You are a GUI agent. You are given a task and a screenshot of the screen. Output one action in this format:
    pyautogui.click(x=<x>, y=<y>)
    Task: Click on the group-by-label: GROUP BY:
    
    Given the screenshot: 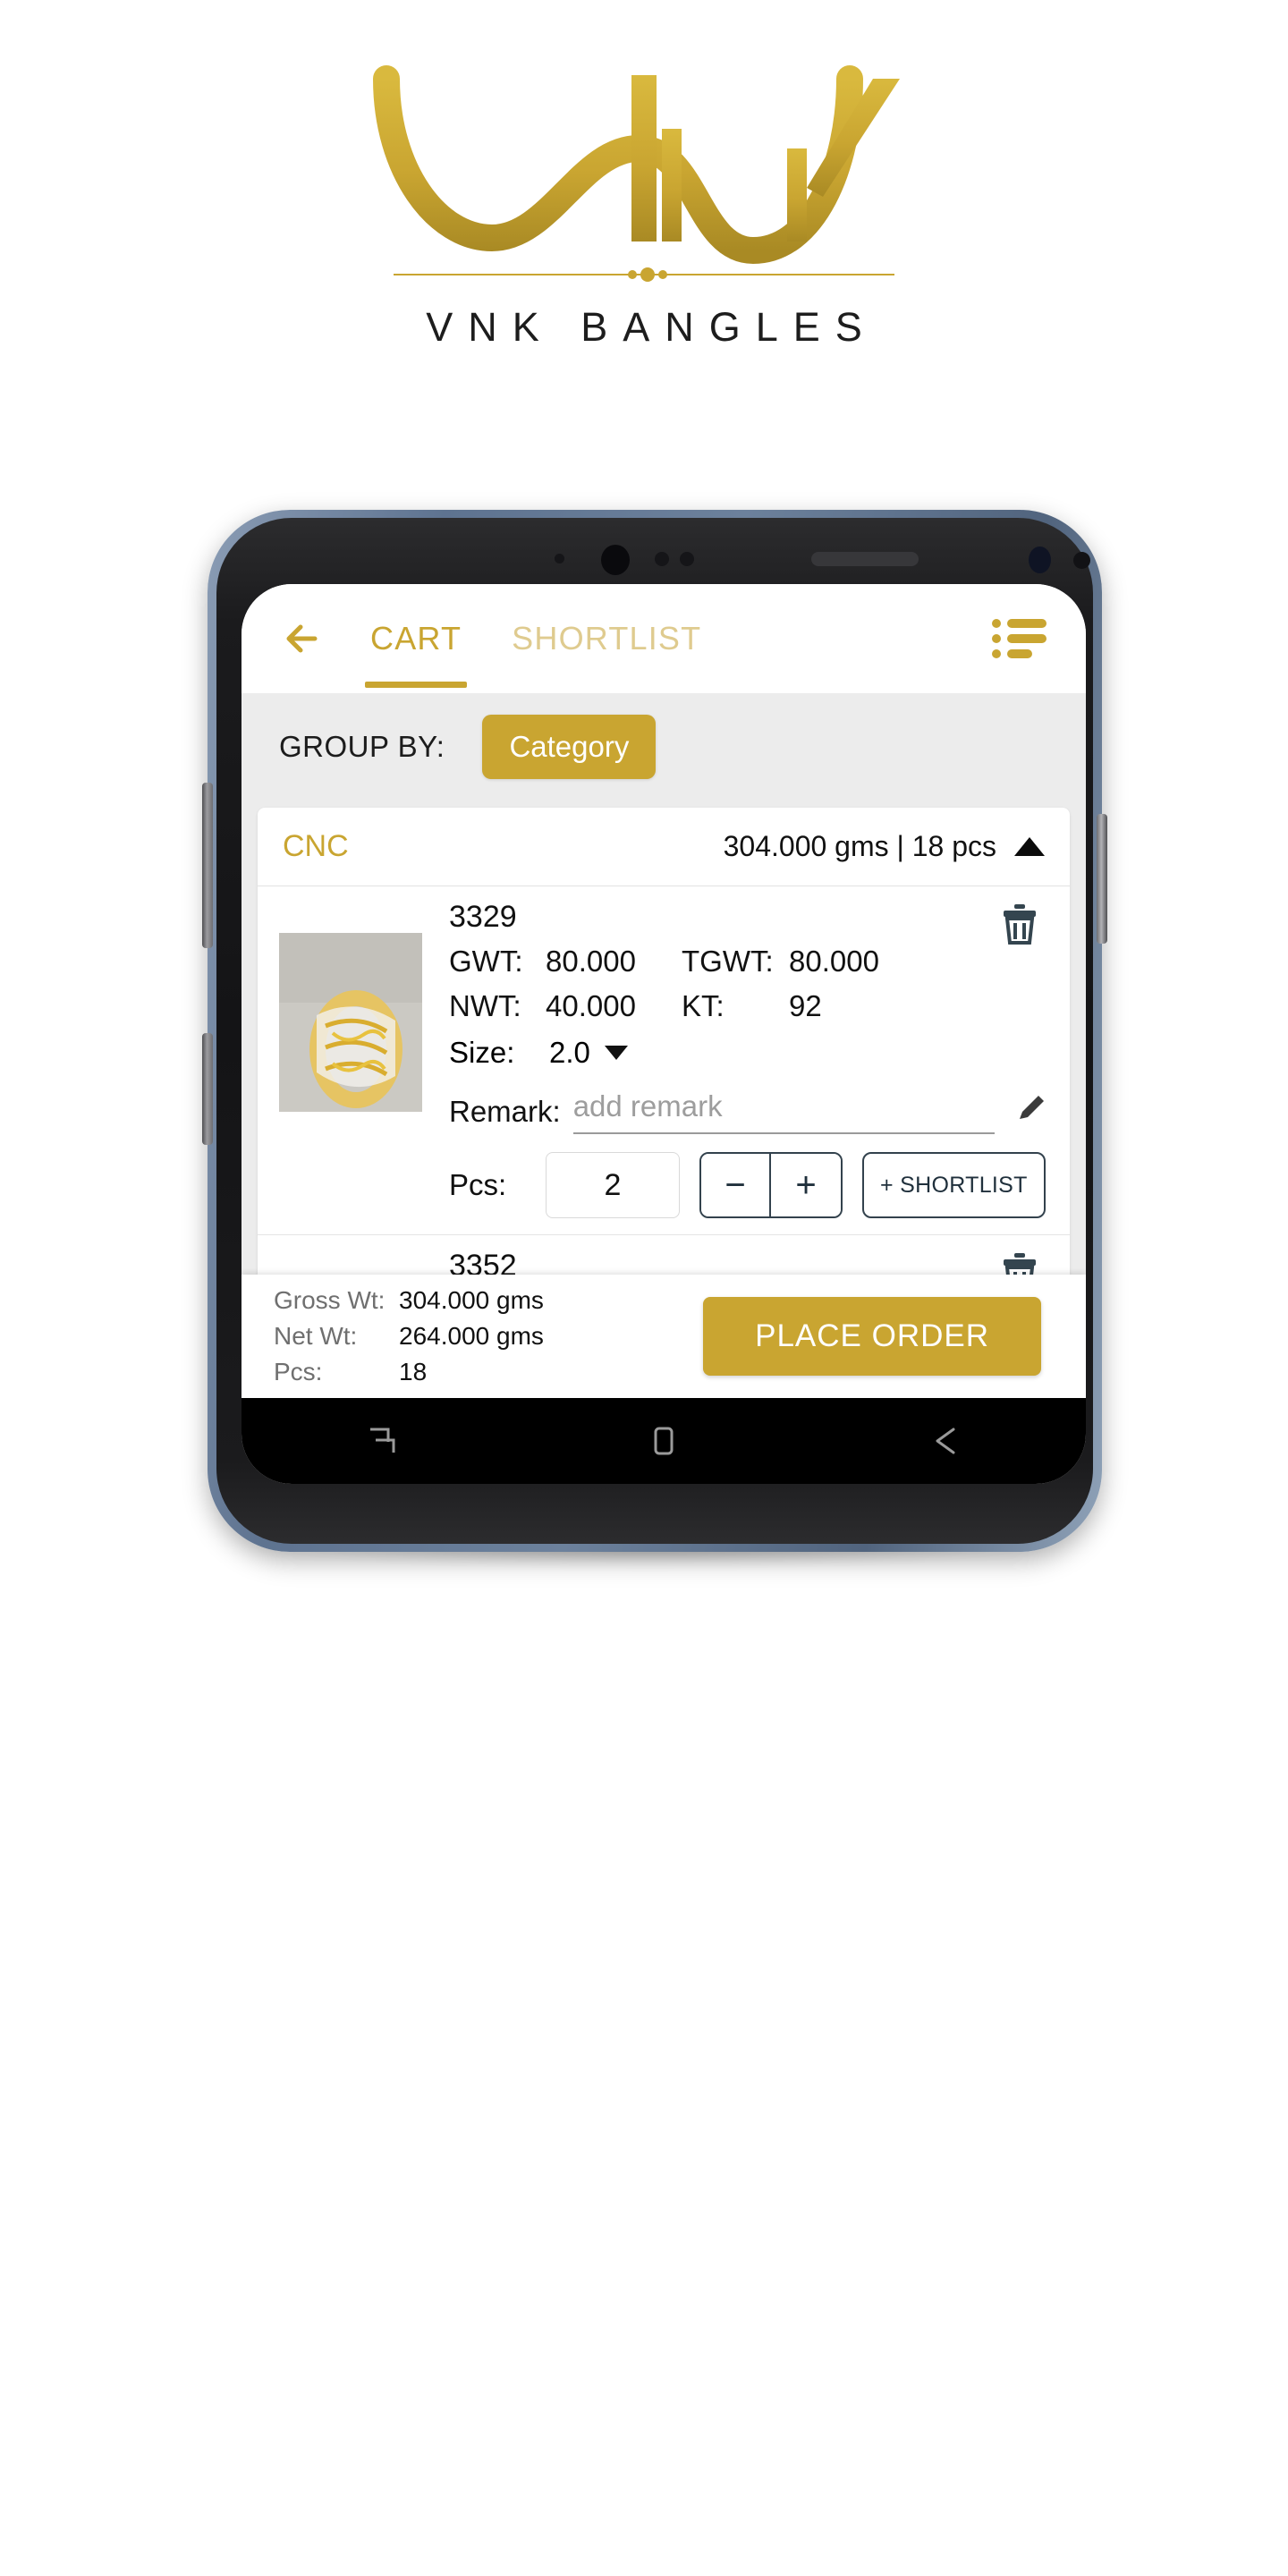 What is the action you would take?
    pyautogui.click(x=362, y=746)
    